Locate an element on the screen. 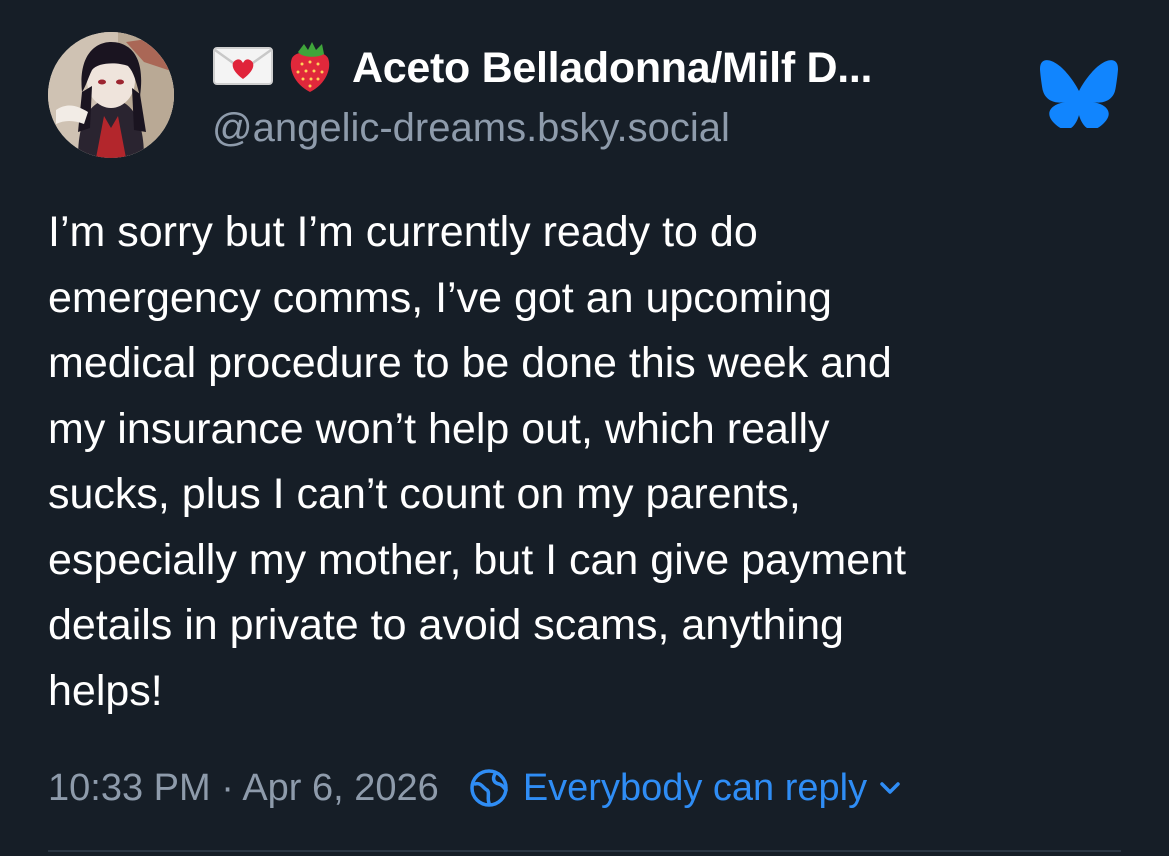 The height and width of the screenshot is (856, 1169). author-handle: @angelic-dreams.bsky.social is located at coordinates (471, 128).